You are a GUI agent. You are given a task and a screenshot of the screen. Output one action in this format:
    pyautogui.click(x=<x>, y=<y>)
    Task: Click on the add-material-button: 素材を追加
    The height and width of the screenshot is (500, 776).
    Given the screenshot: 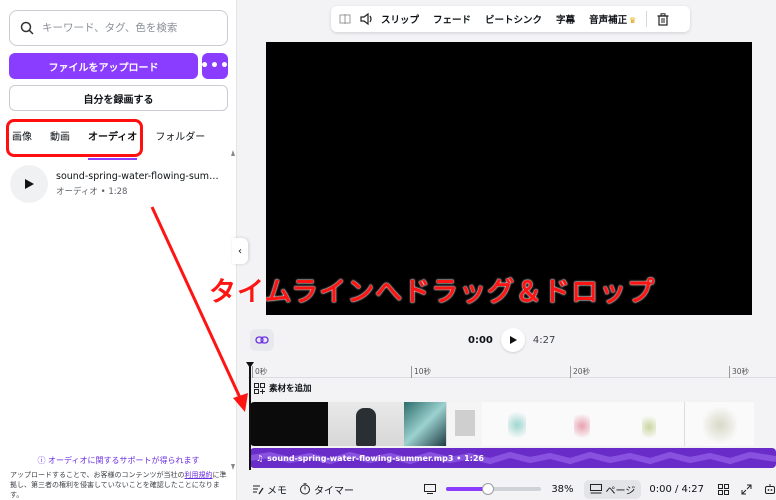 What is the action you would take?
    pyautogui.click(x=283, y=388)
    